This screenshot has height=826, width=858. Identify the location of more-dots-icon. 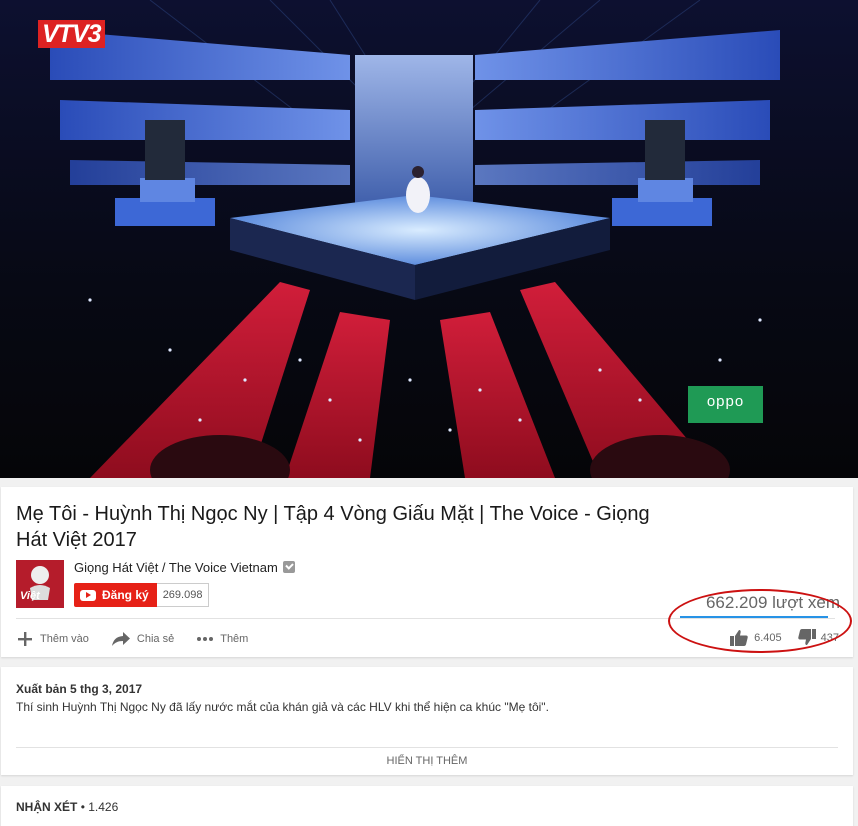
(205, 639).